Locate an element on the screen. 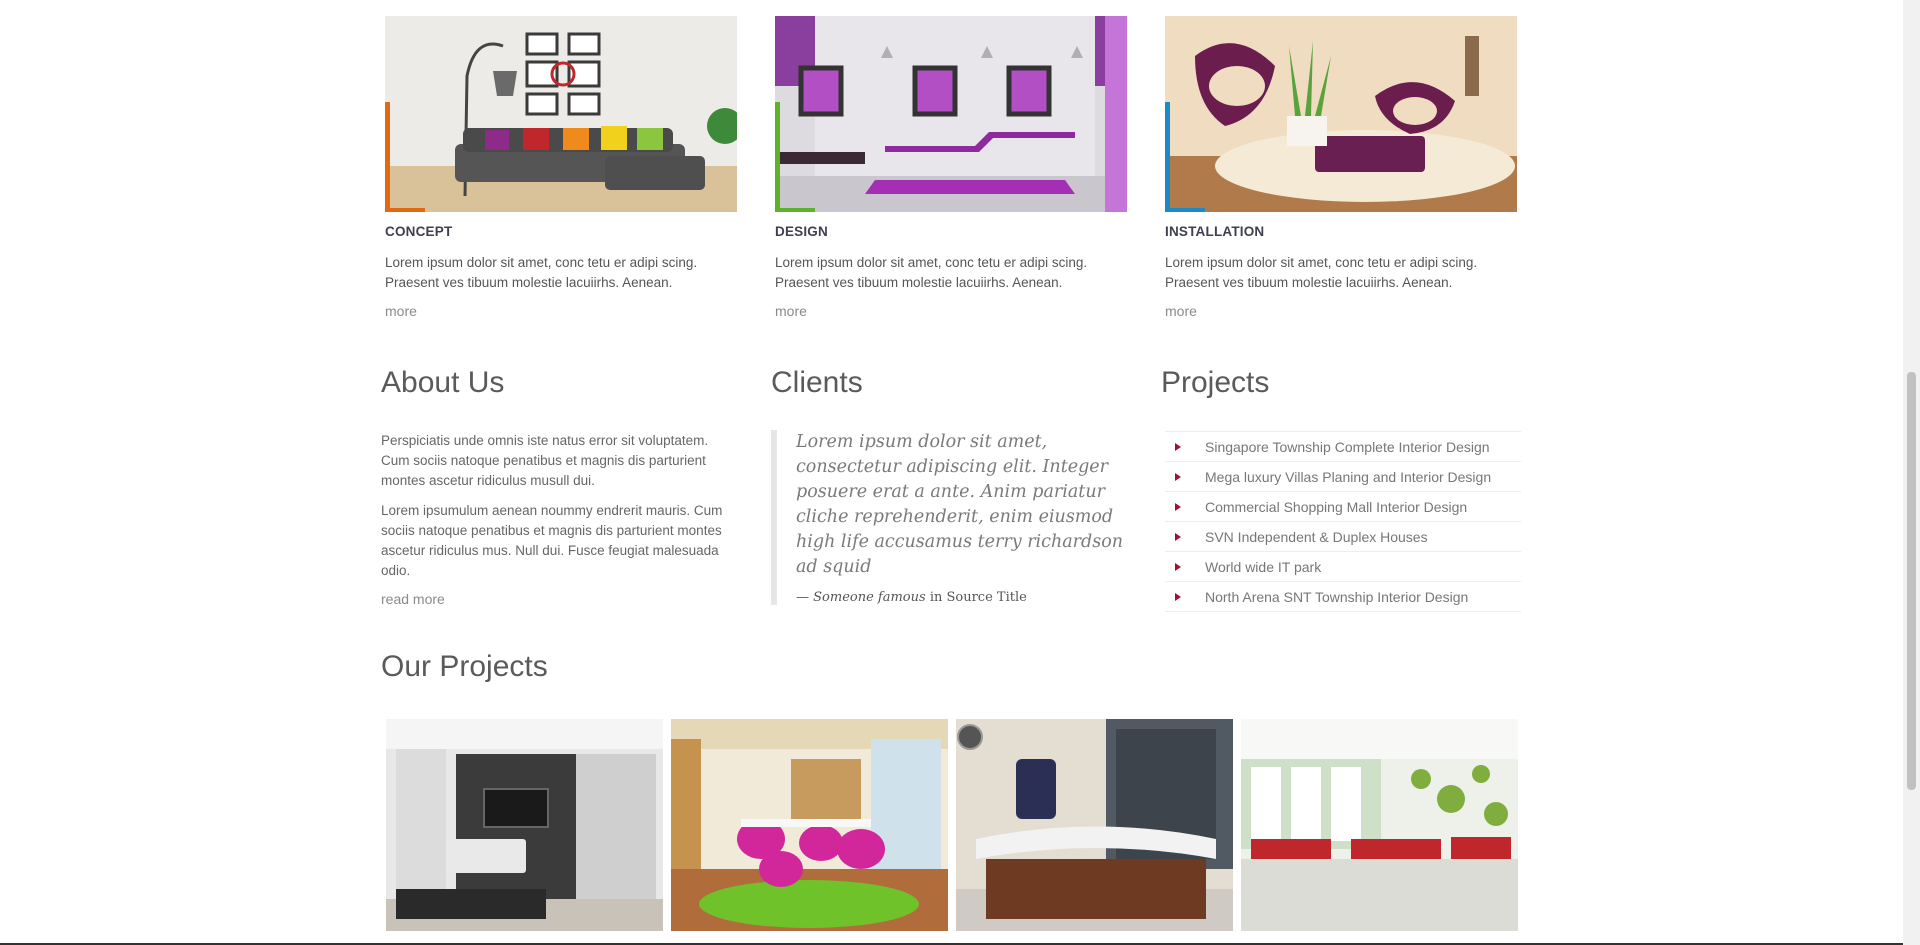 The height and width of the screenshot is (945, 1920). project-list-item: Commercial Shopping Mall Interior Design is located at coordinates (1343, 507).